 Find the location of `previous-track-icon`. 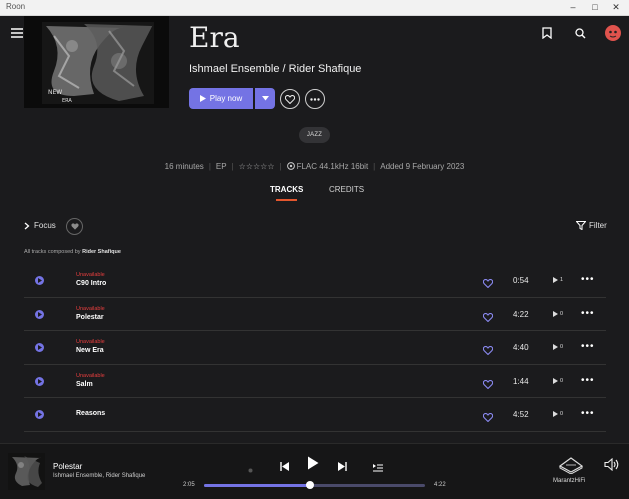

previous-track-icon is located at coordinates (284, 467).